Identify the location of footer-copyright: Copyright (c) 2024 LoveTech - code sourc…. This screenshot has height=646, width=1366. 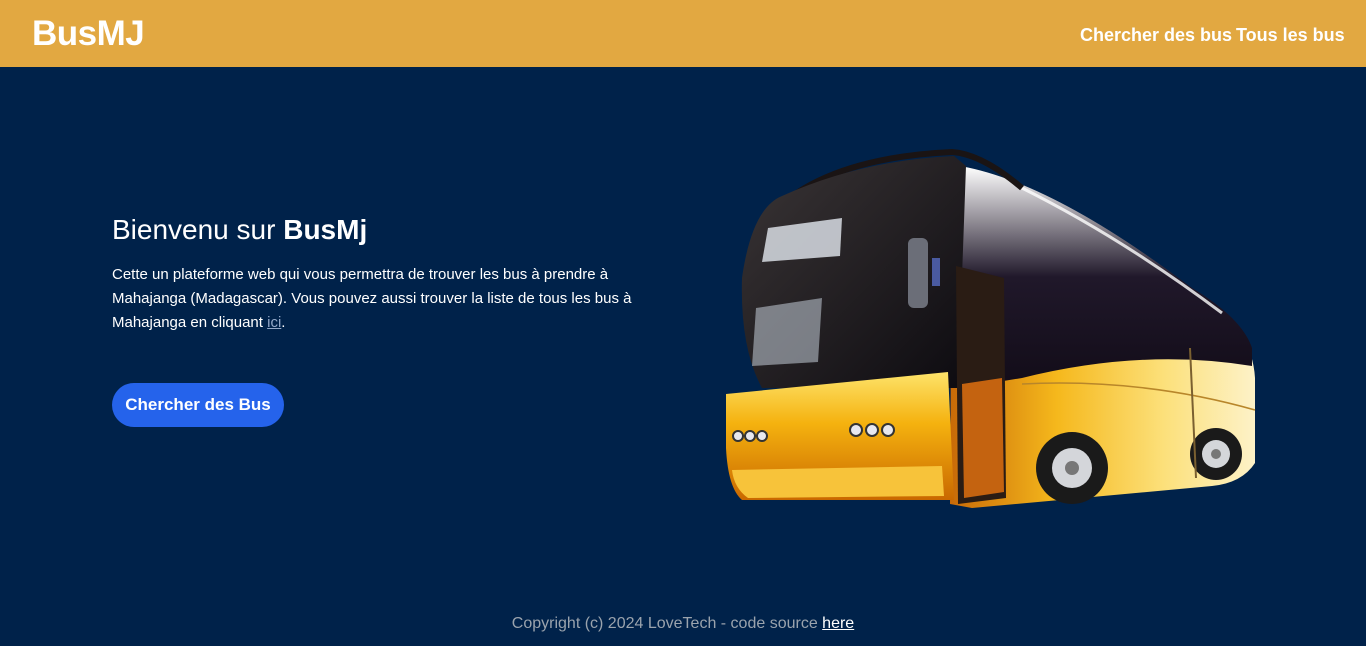
(667, 623).